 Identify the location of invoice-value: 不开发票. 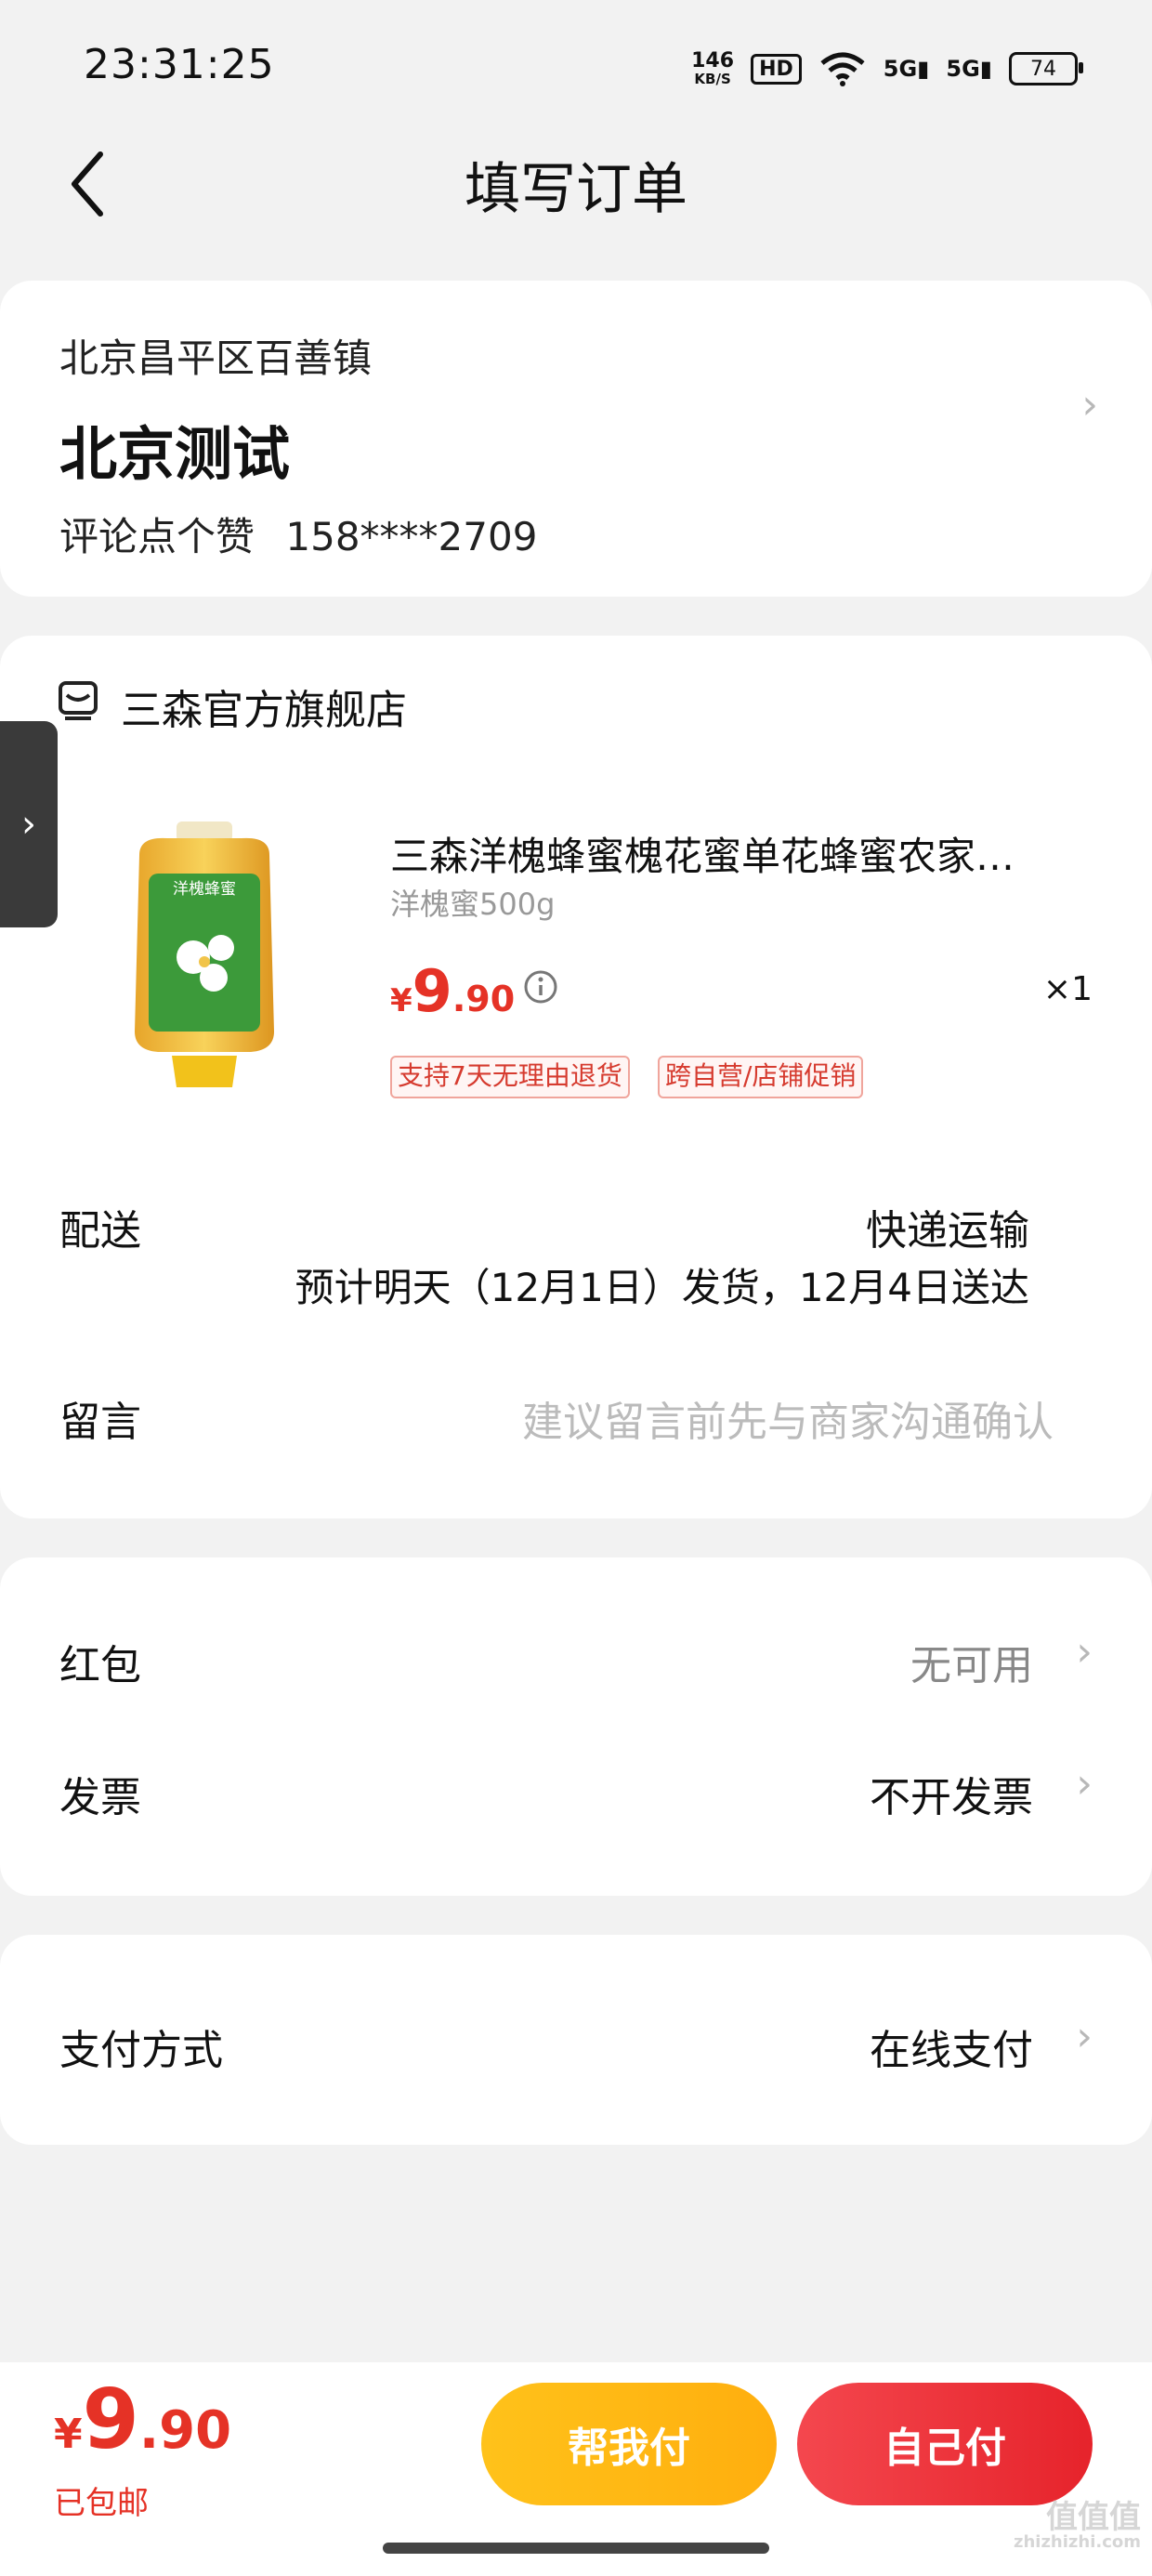
(952, 1793).